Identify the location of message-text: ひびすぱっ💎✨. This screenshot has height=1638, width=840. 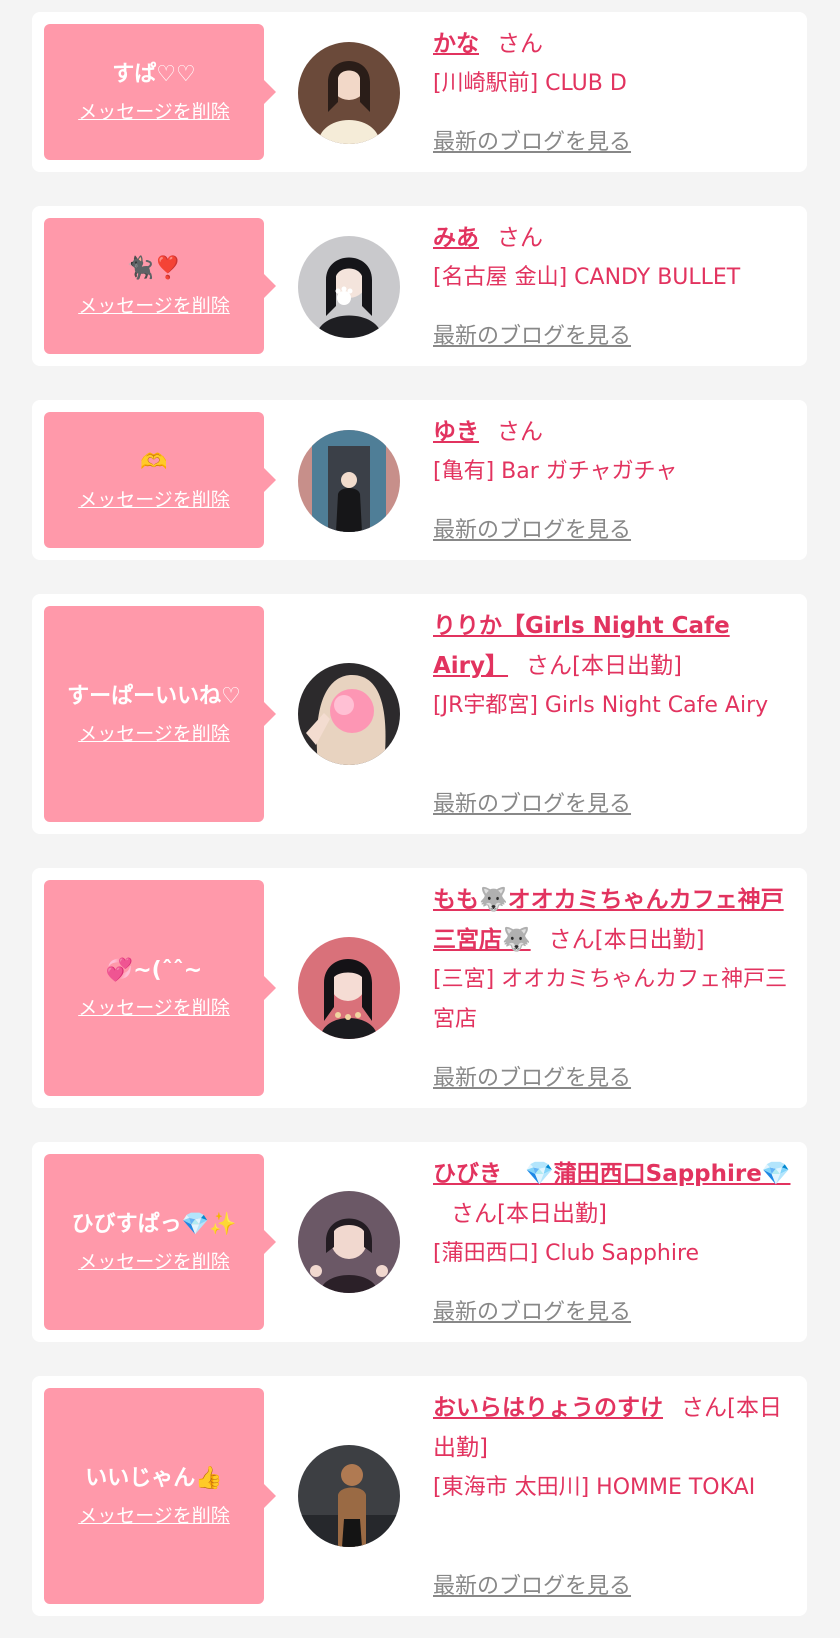
(154, 1224).